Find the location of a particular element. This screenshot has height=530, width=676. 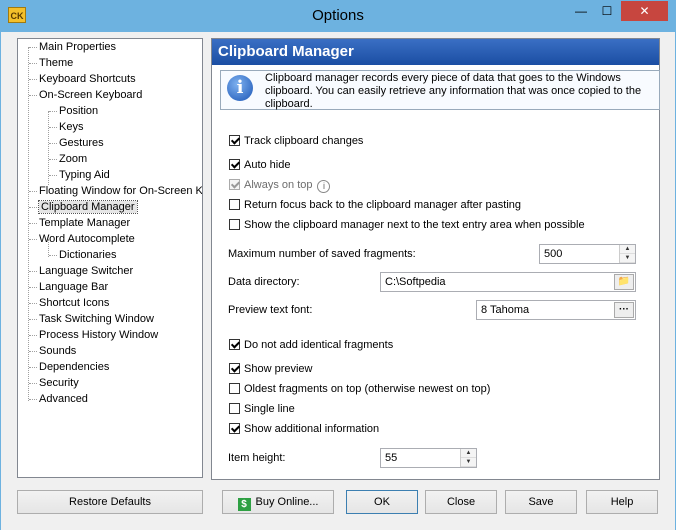

title-bar: CK Options — ☐ ✕ is located at coordinates (338, 16).